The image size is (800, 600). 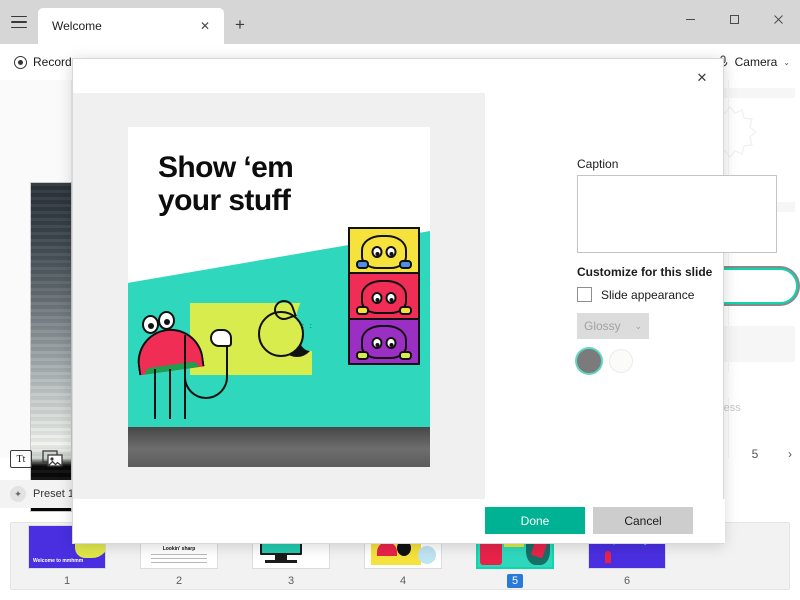 What do you see at coordinates (535, 520) in the screenshot?
I see `done-button: Done` at bounding box center [535, 520].